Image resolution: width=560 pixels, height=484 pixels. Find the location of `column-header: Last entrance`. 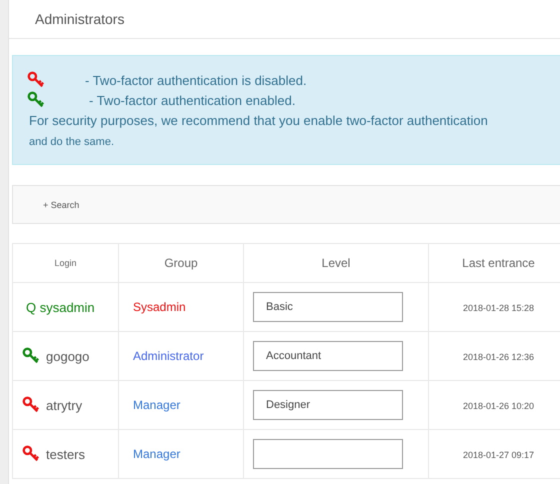

column-header: Last entrance is located at coordinates (494, 263).